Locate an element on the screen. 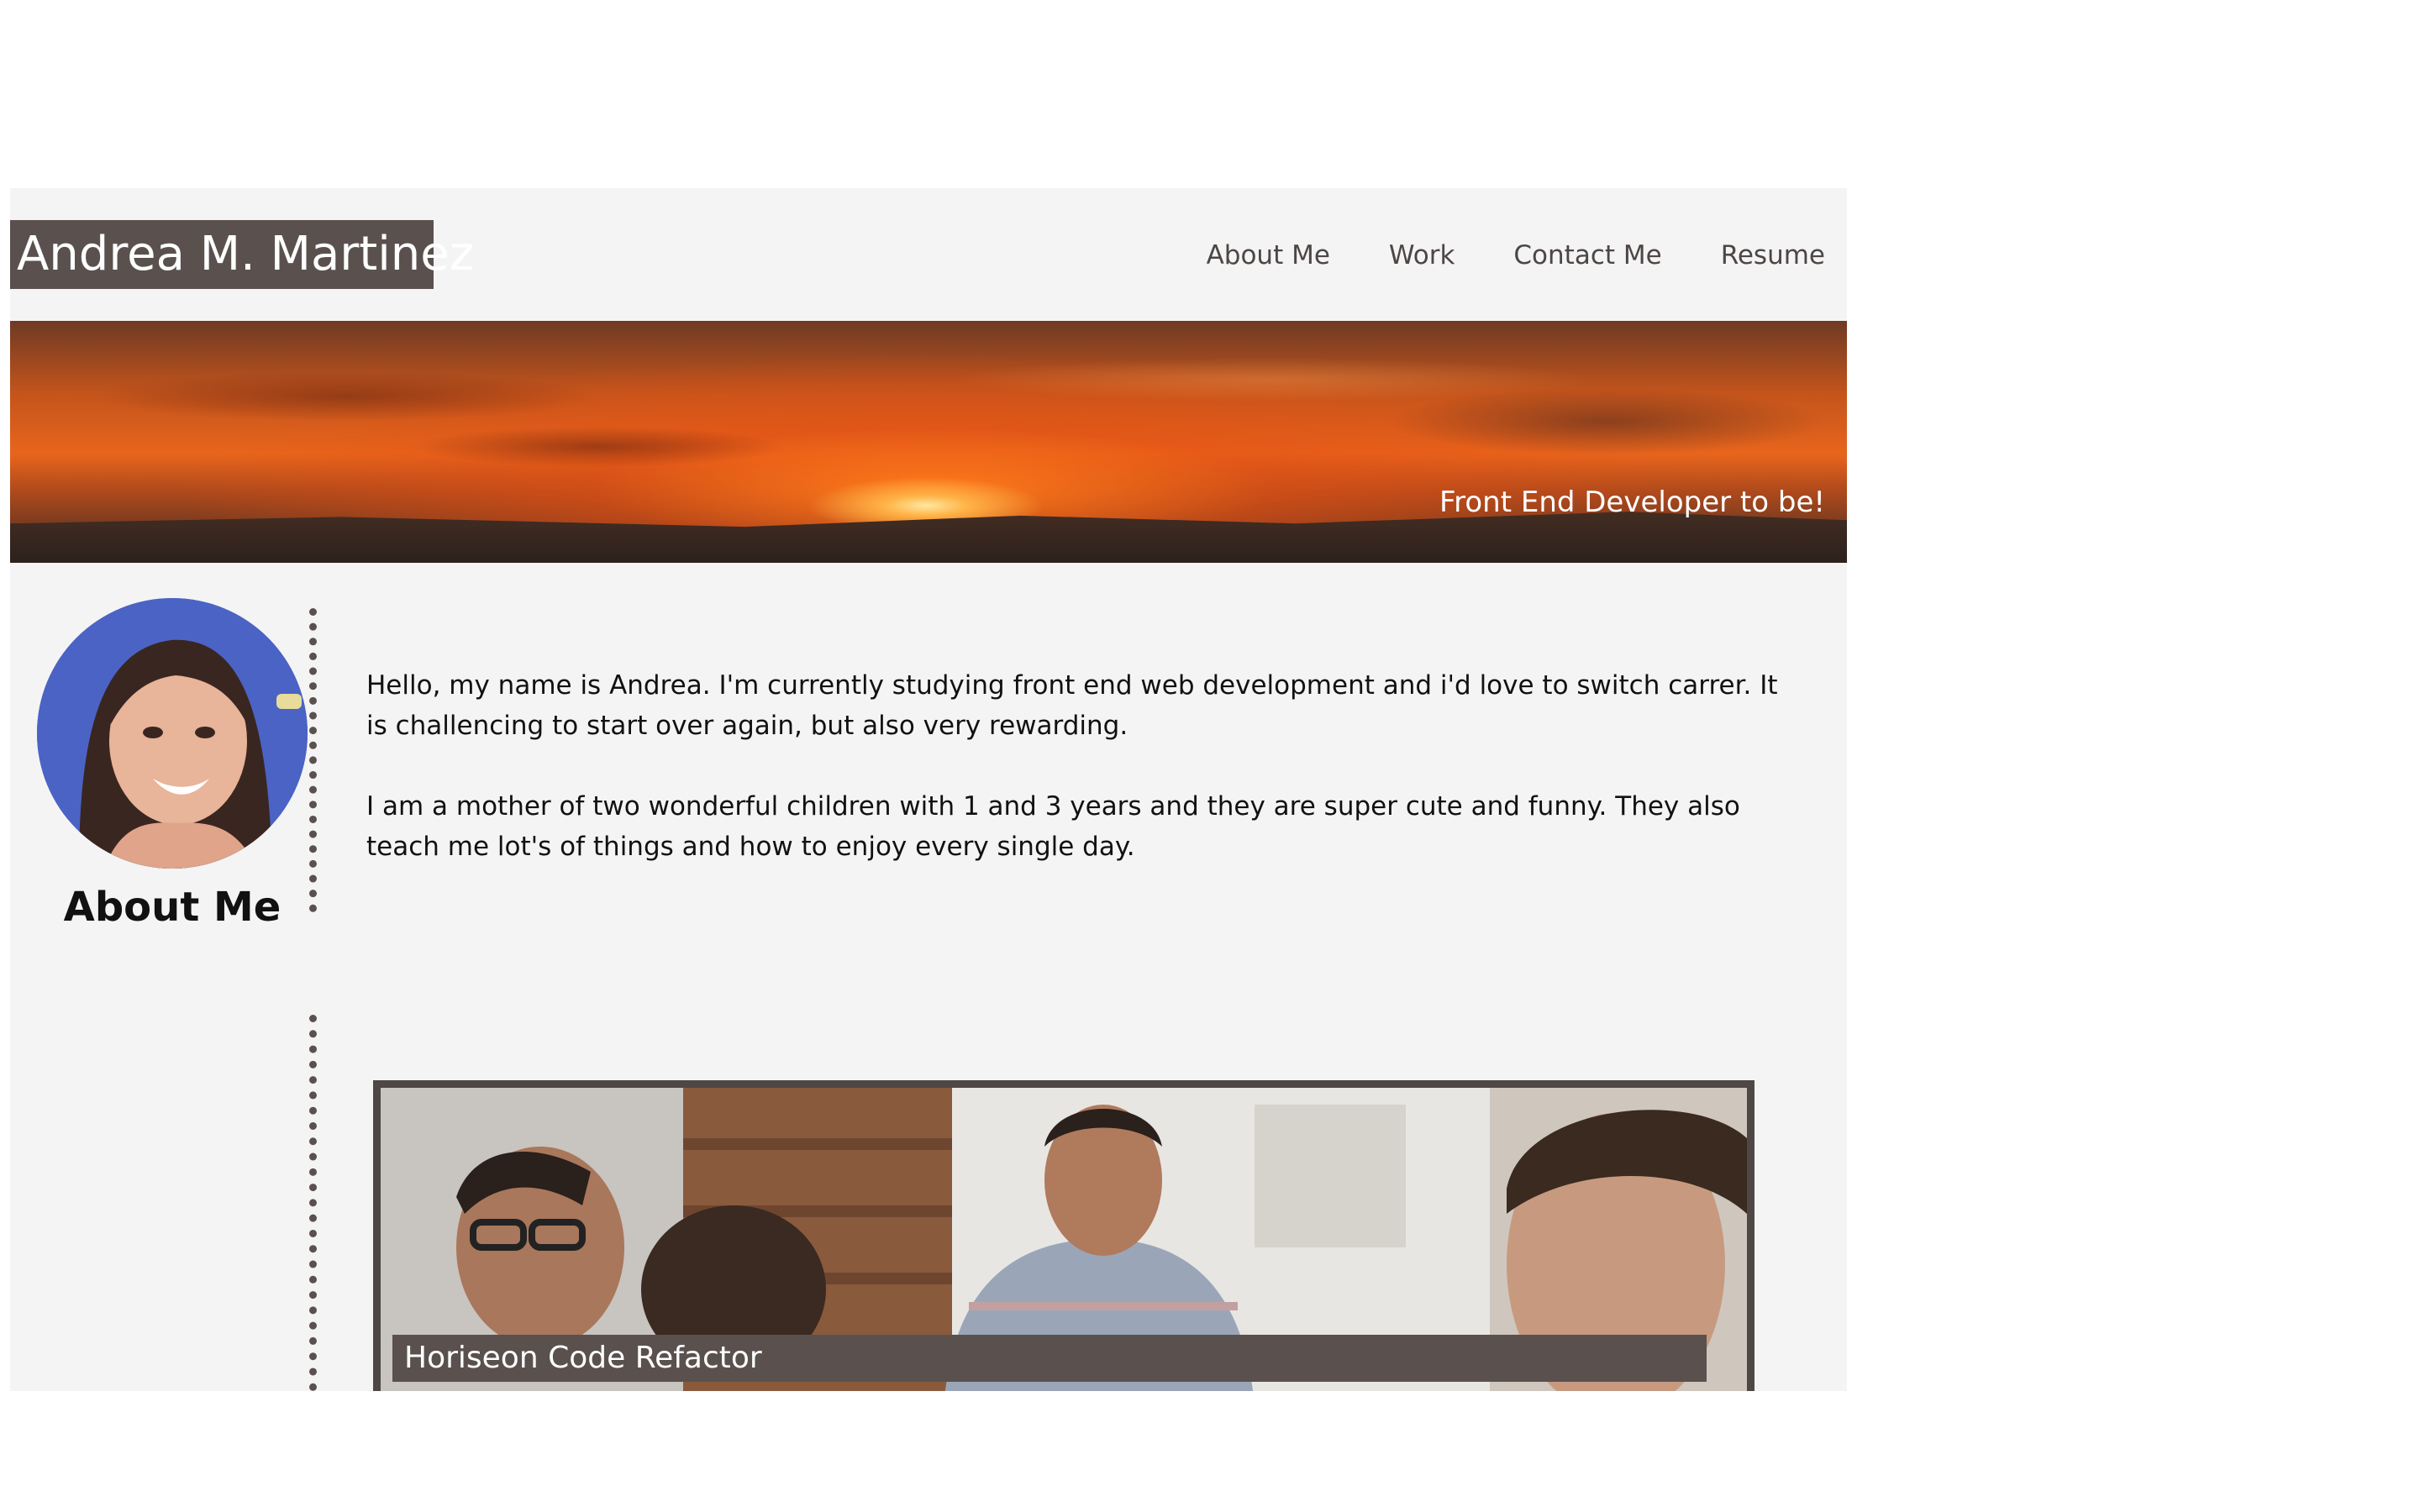 This screenshot has width=2420, height=1512. main-nav: About Me Work Contact Me Resume is located at coordinates (1516, 255).